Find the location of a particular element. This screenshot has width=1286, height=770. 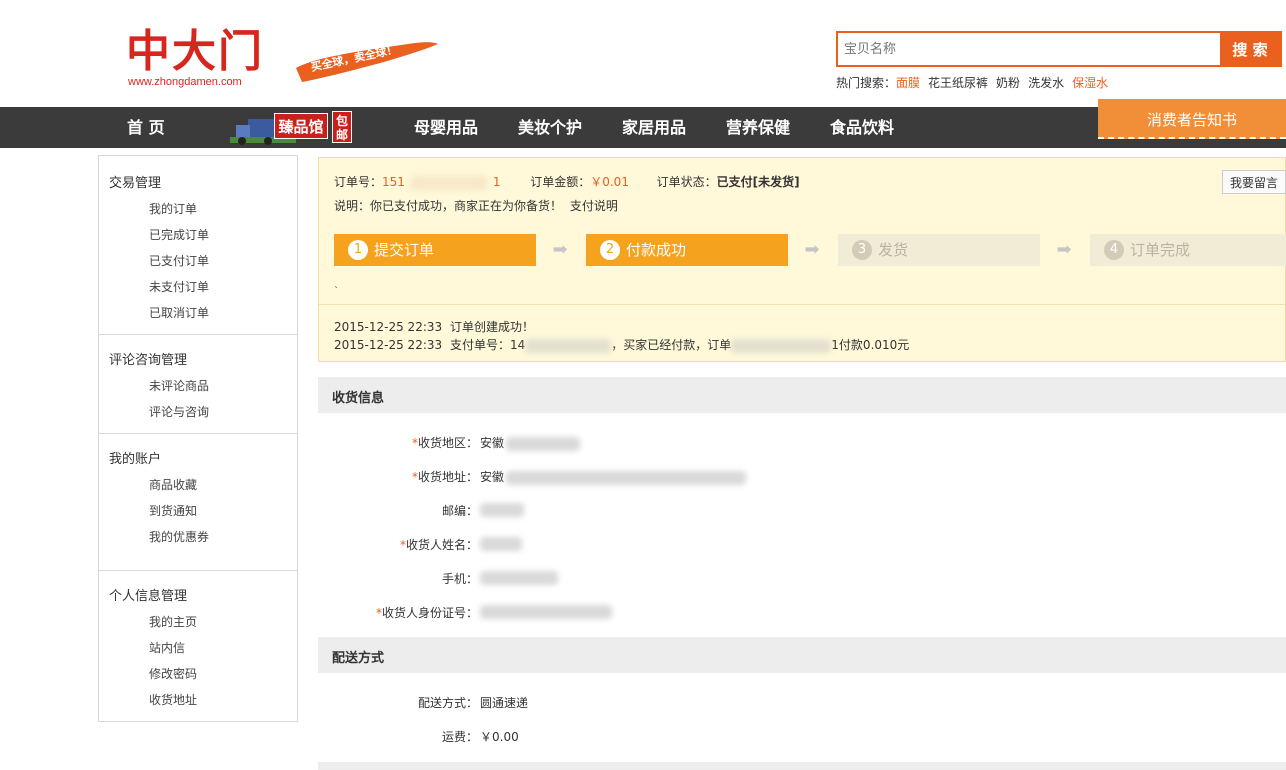

step-complete: 4 订单完成 is located at coordinates (1188, 250).